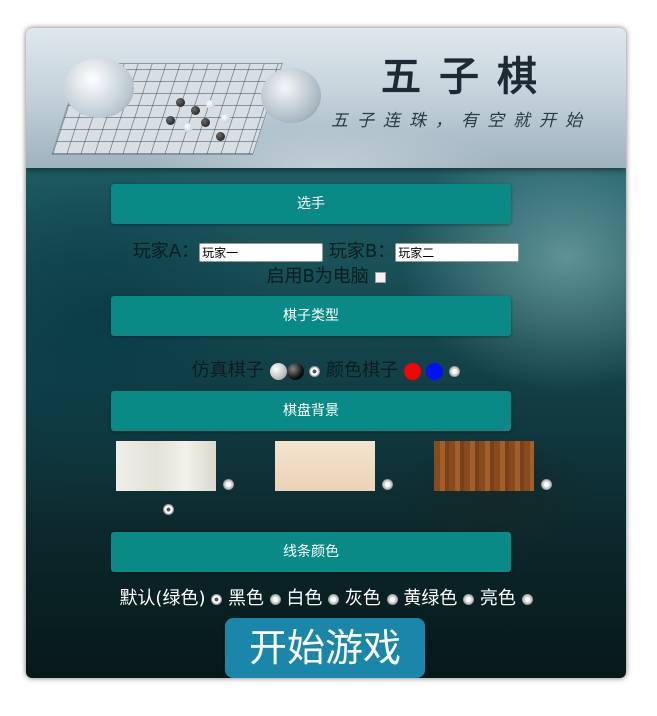 The height and width of the screenshot is (716, 657). I want to click on board-bg-paper-thumbnail, so click(166, 466).